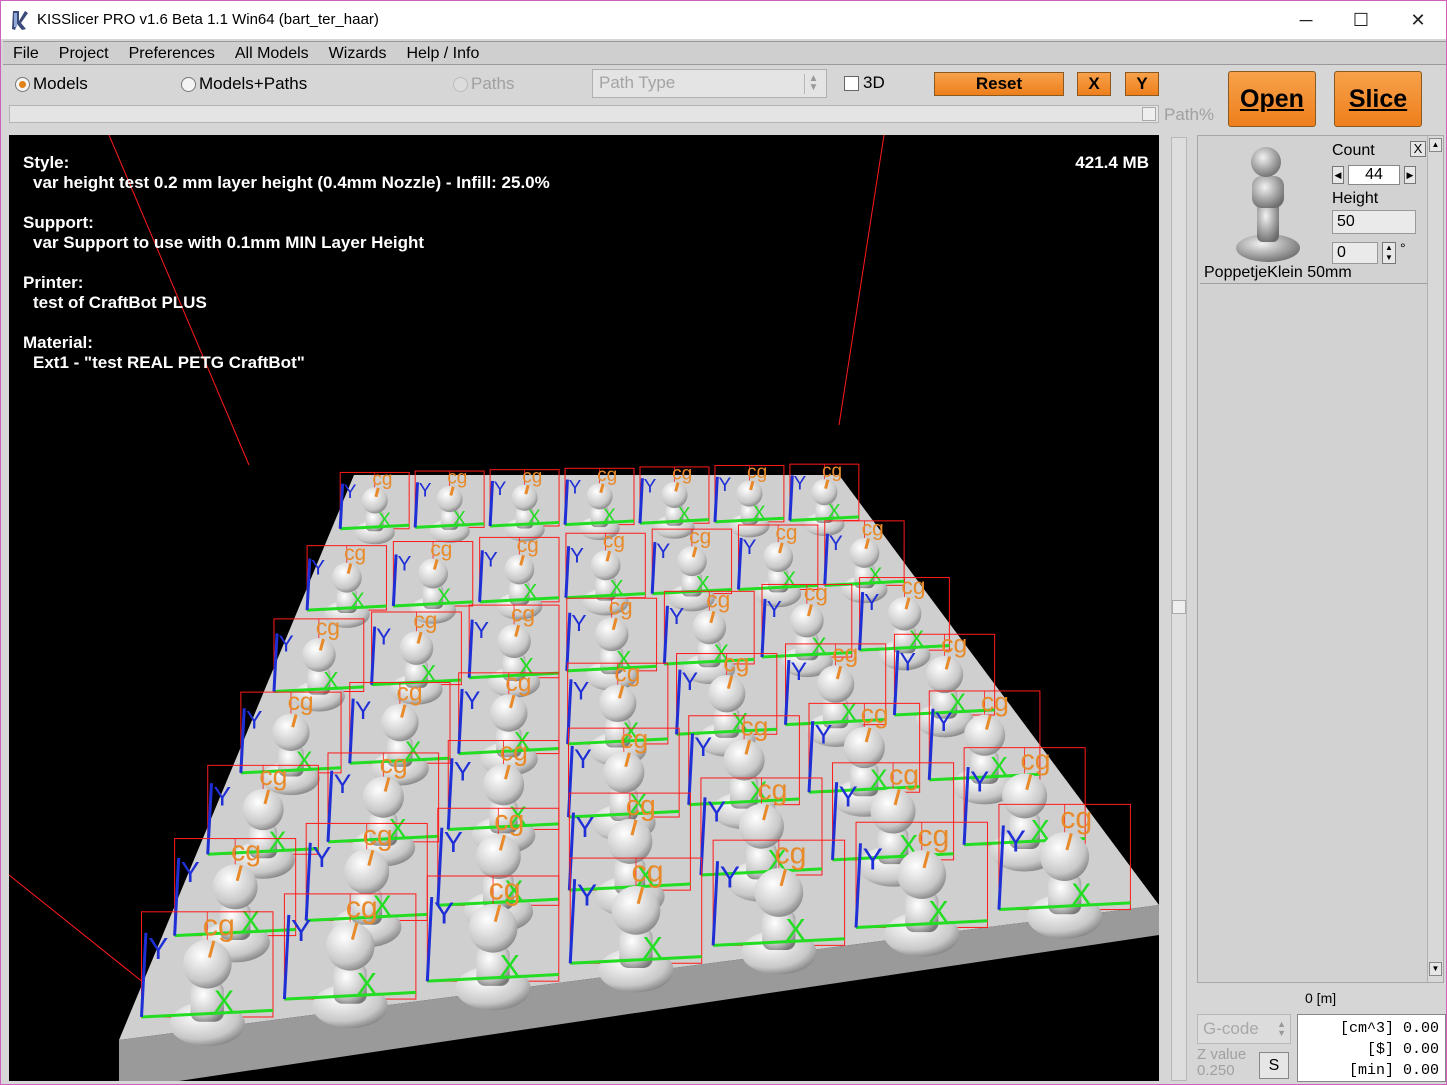 The image size is (1447, 1085). Describe the element at coordinates (172, 53) in the screenshot. I see `menu-preferences: Preferences` at that location.